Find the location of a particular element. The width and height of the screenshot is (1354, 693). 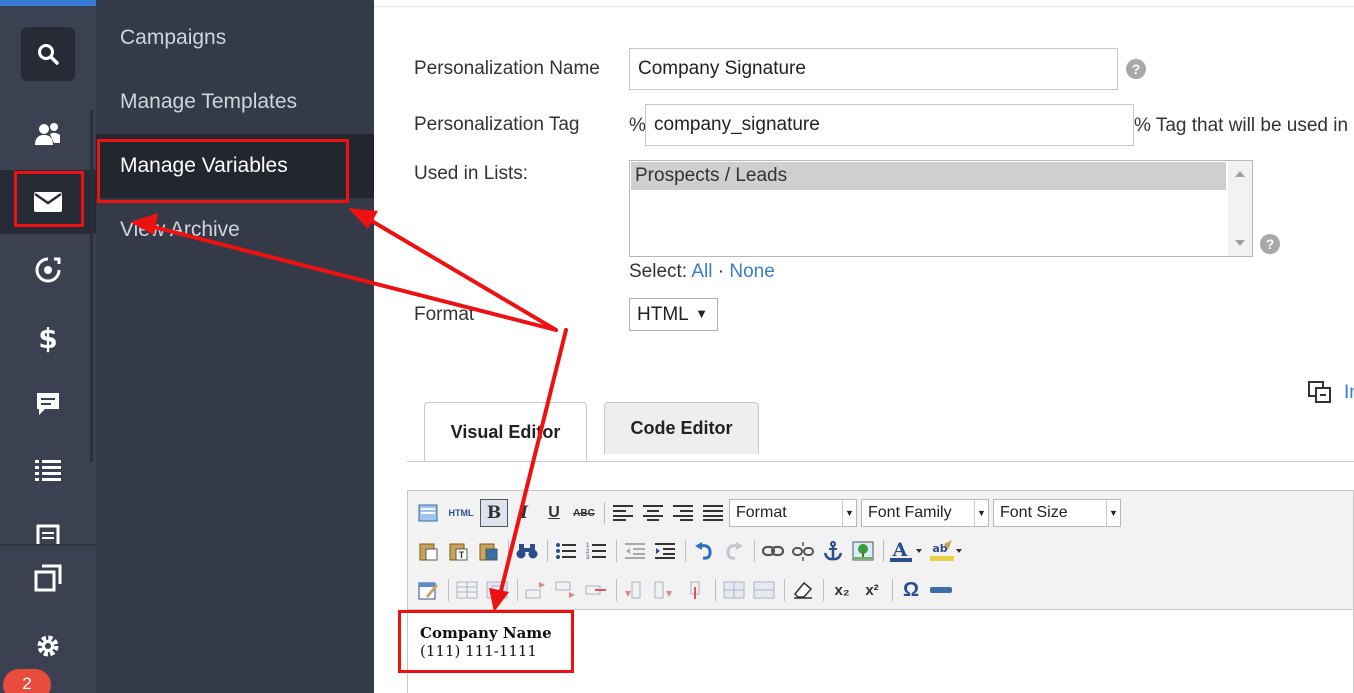

scroll-up-arrow-icon is located at coordinates (1240, 174).